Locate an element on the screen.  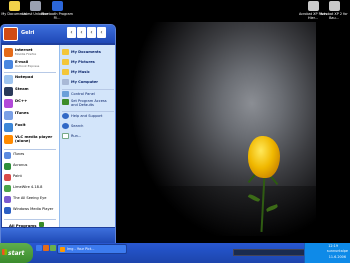
help-icon is located at coordinates (65, 116).